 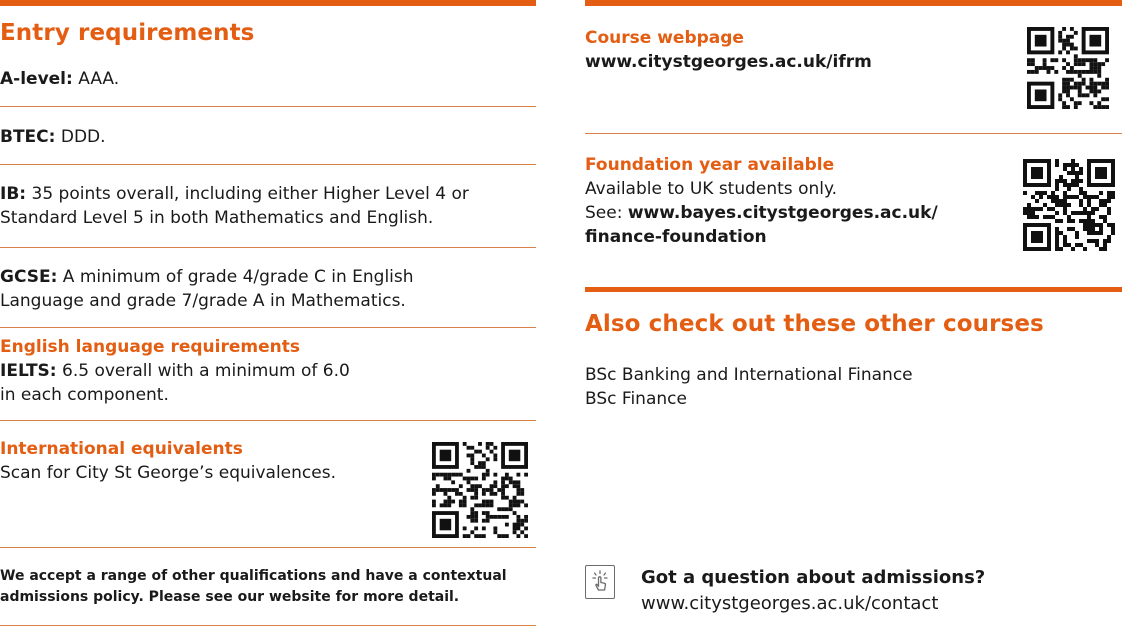 What do you see at coordinates (783, 213) in the screenshot?
I see `foundation-link-line1: www.bayes.citystgeorges.ac.uk/` at bounding box center [783, 213].